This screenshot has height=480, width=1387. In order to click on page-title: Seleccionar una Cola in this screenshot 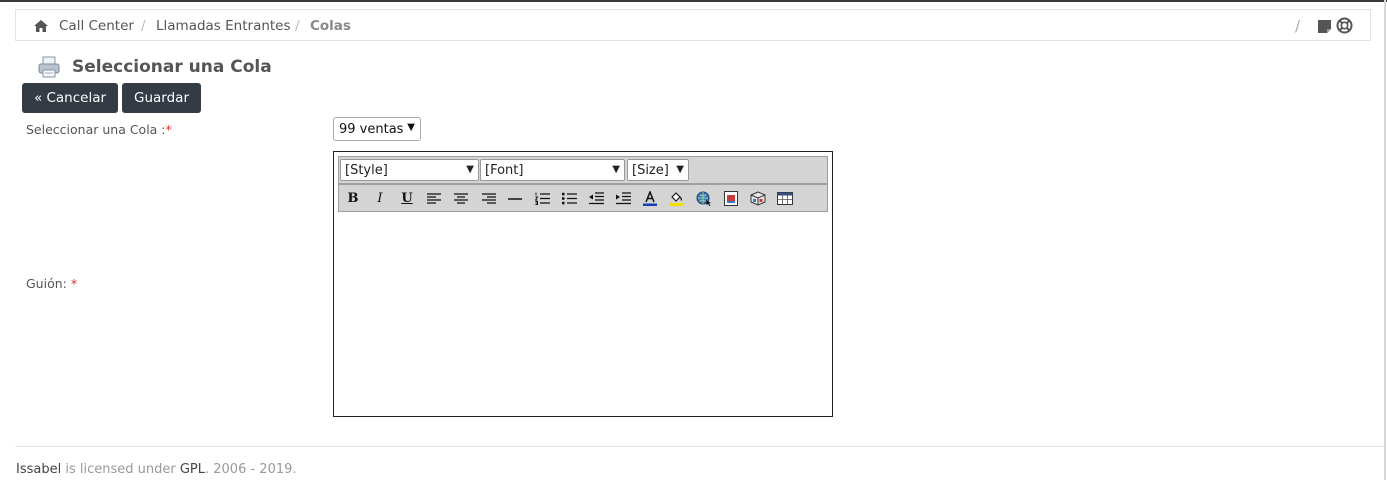, I will do `click(172, 67)`.